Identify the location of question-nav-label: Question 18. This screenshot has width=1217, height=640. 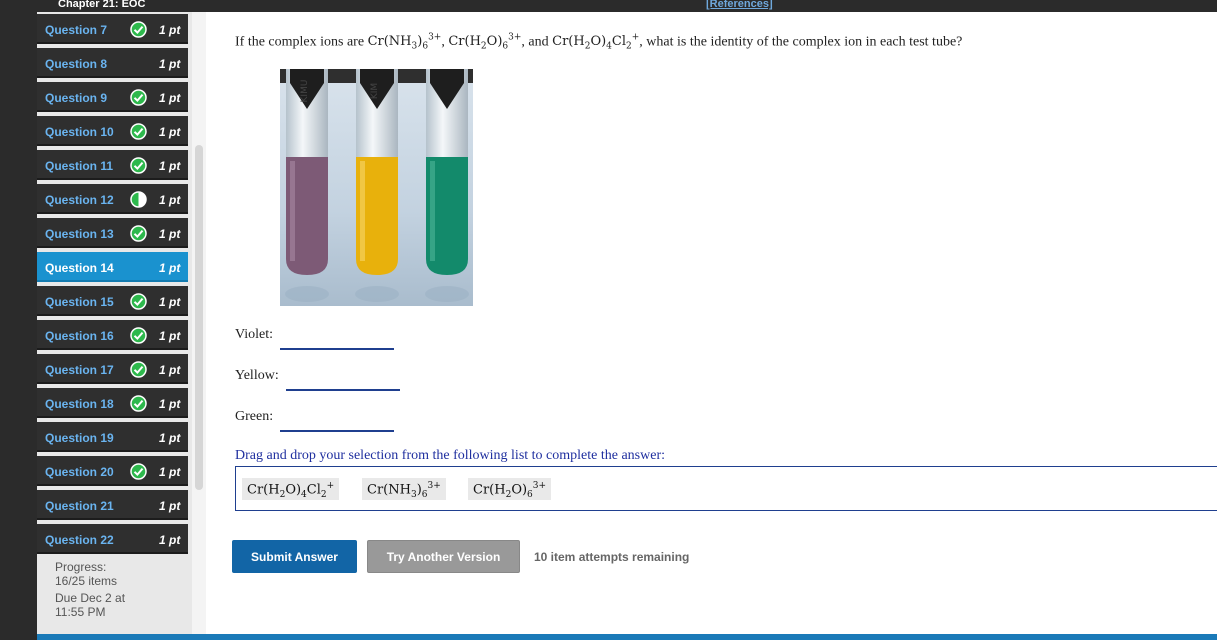
(79, 404).